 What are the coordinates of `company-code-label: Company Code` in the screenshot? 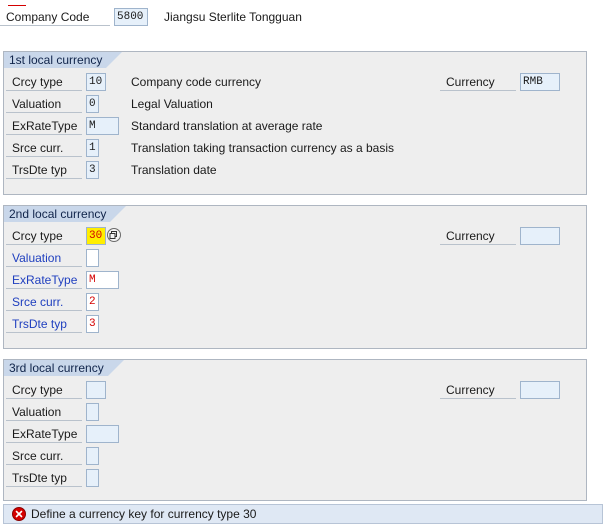 It's located at (55, 17).